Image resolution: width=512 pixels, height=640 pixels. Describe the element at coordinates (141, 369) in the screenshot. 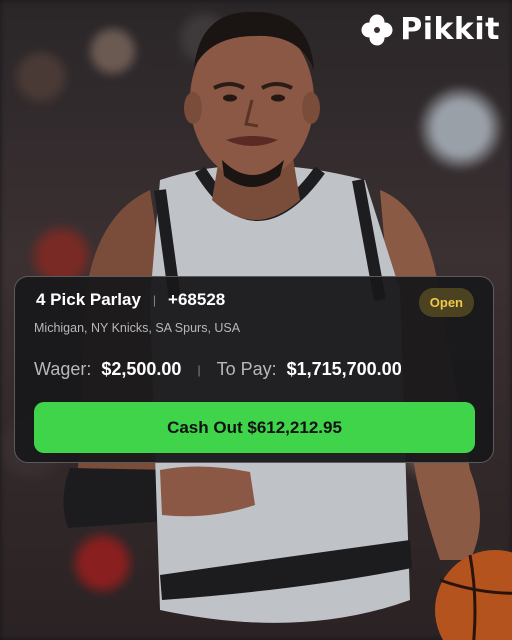

I see `wager-value: $2,500.00` at that location.